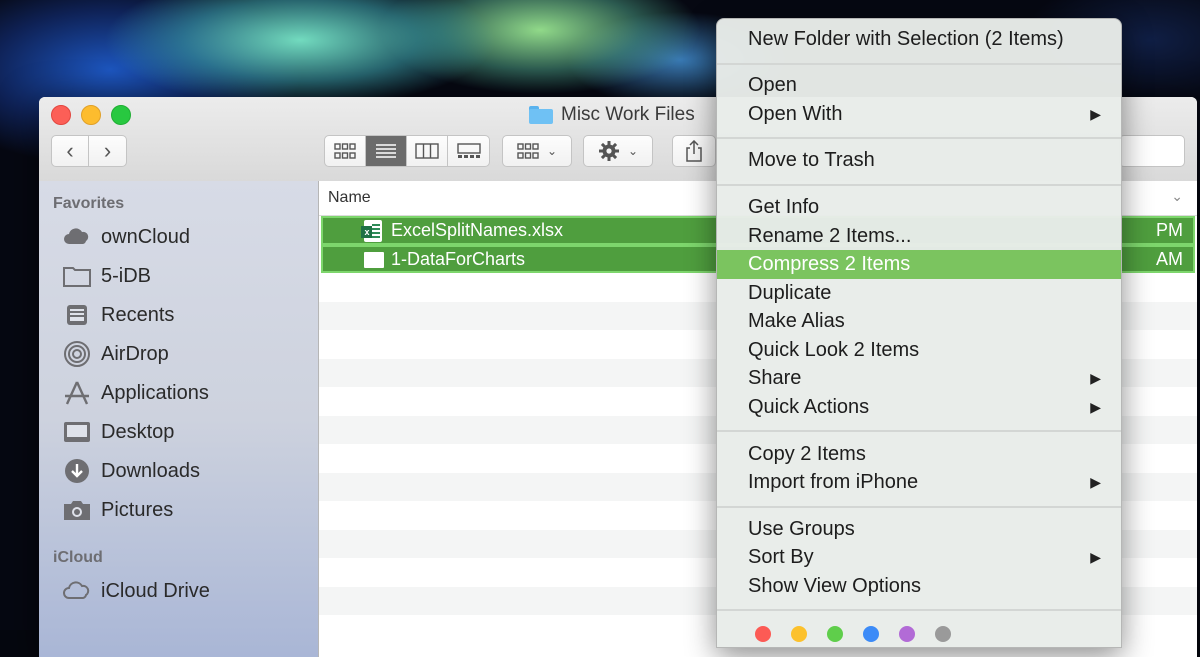 Image resolution: width=1200 pixels, height=657 pixels. I want to click on applications-icon, so click(77, 393).